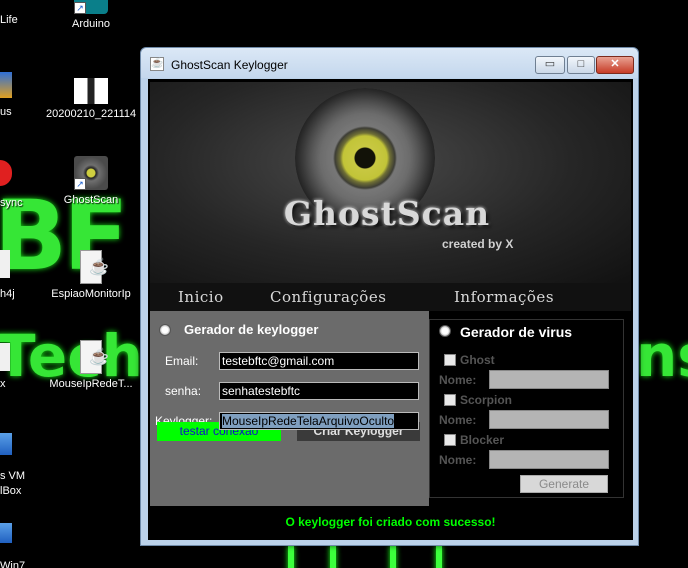  What do you see at coordinates (504, 297) in the screenshot?
I see `nav-informacoes: Informações` at bounding box center [504, 297].